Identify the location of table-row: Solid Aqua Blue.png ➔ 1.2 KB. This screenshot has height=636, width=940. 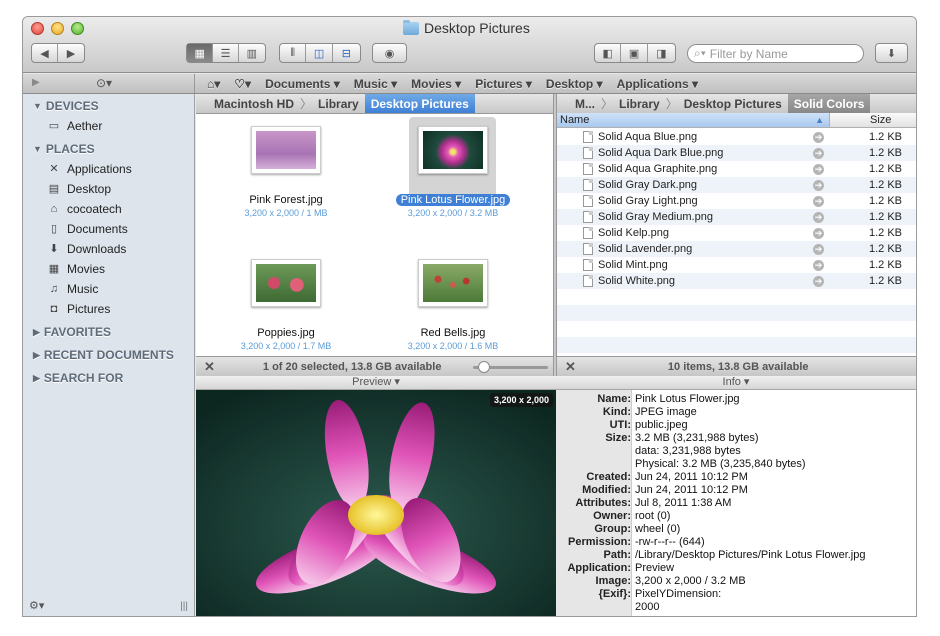
(736, 137).